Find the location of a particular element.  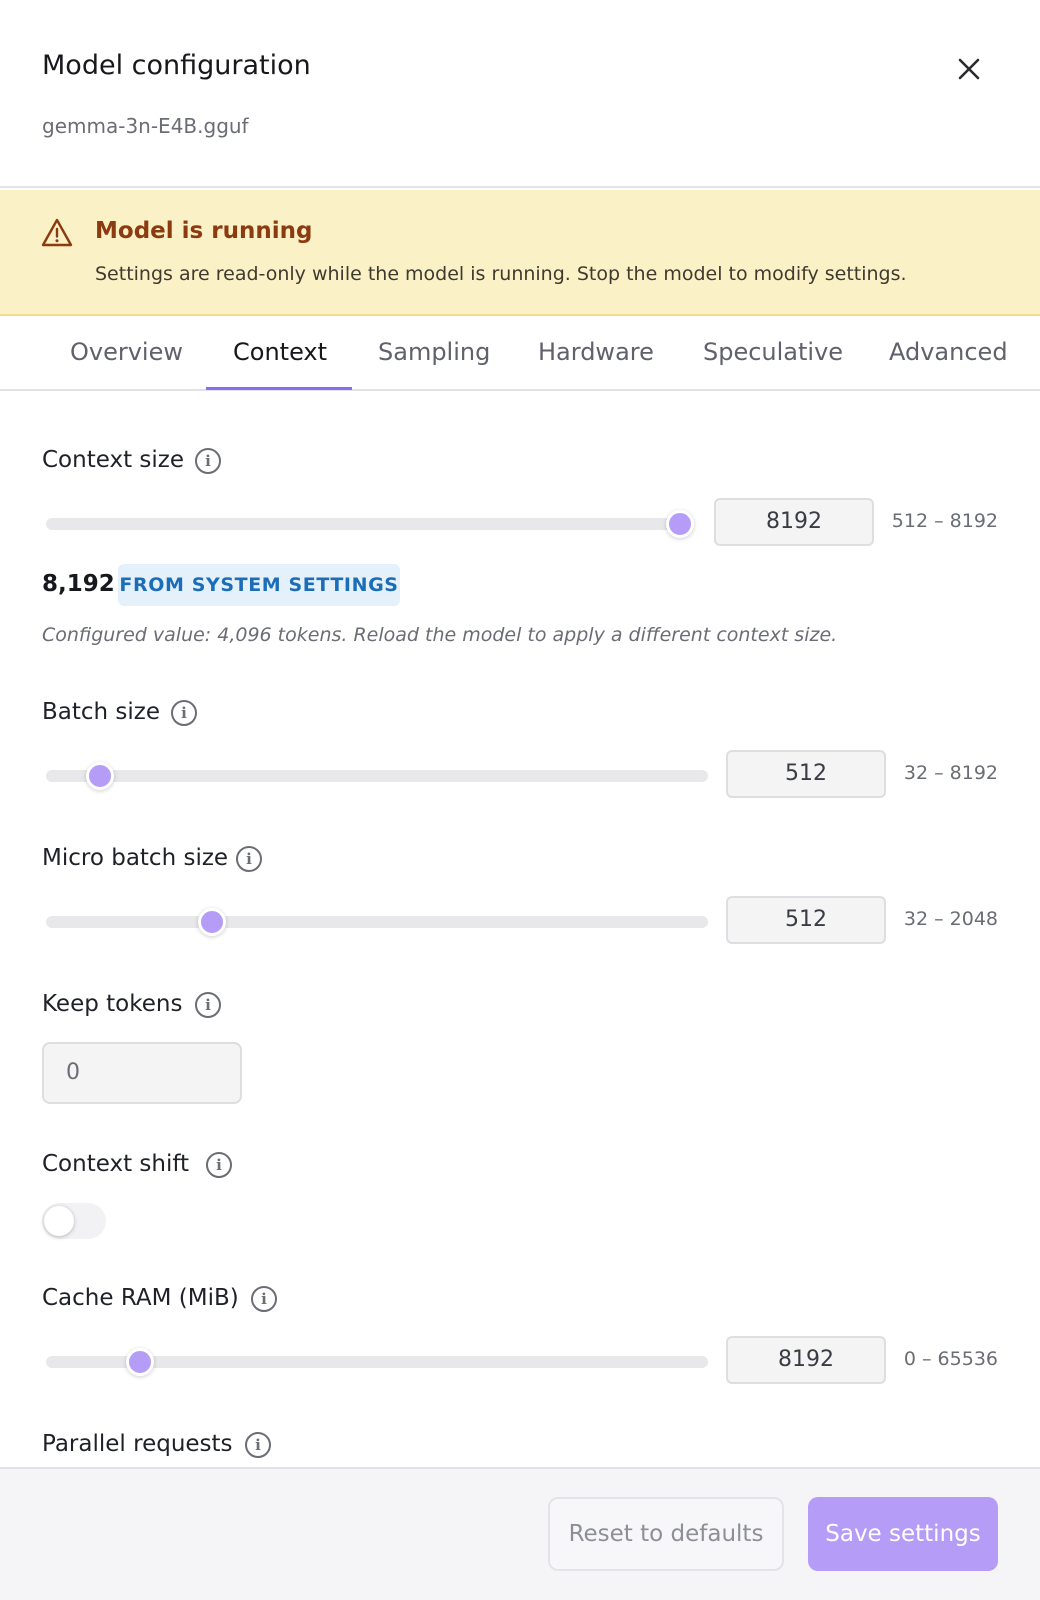

keep-tokens-label: Keep tokens is located at coordinates (112, 1004).